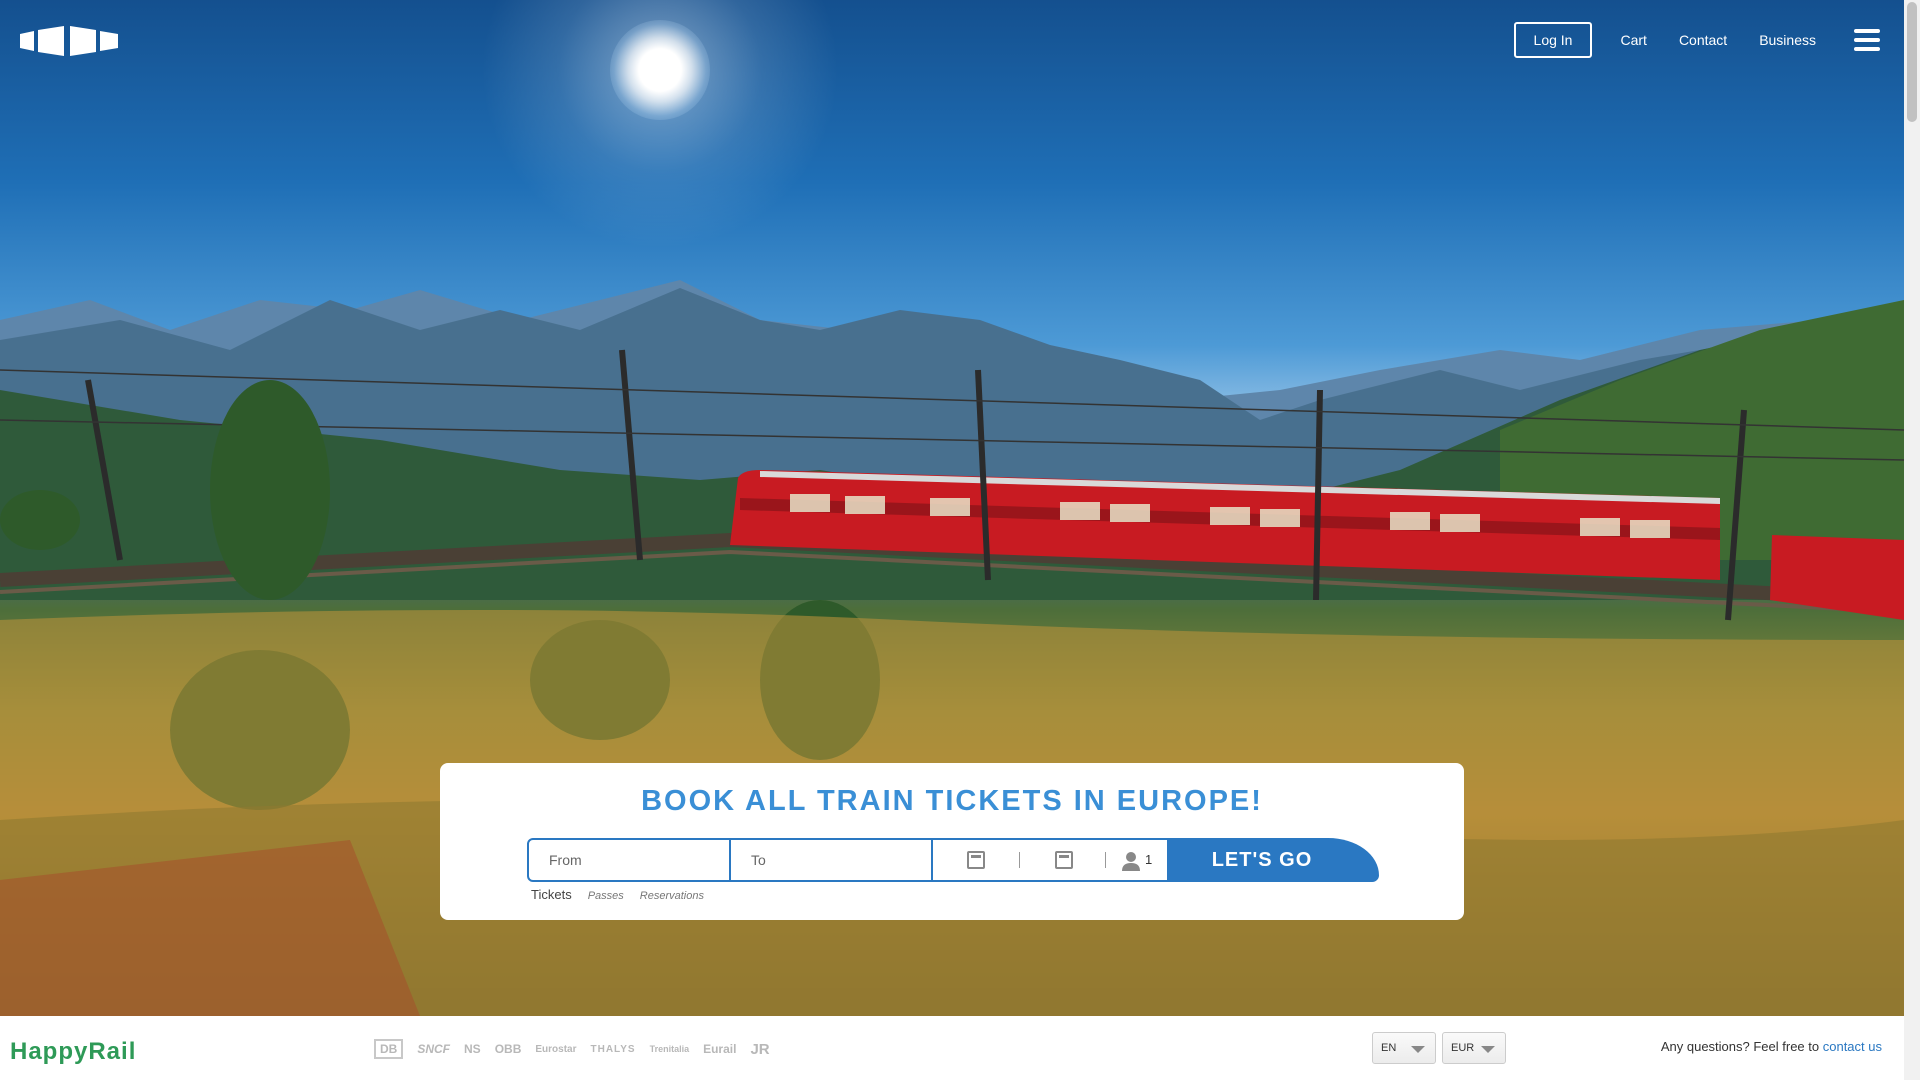 Image resolution: width=1920 pixels, height=1080 pixels. Describe the element at coordinates (1463, 1048) in the screenshot. I see `currency-value: EUR` at that location.